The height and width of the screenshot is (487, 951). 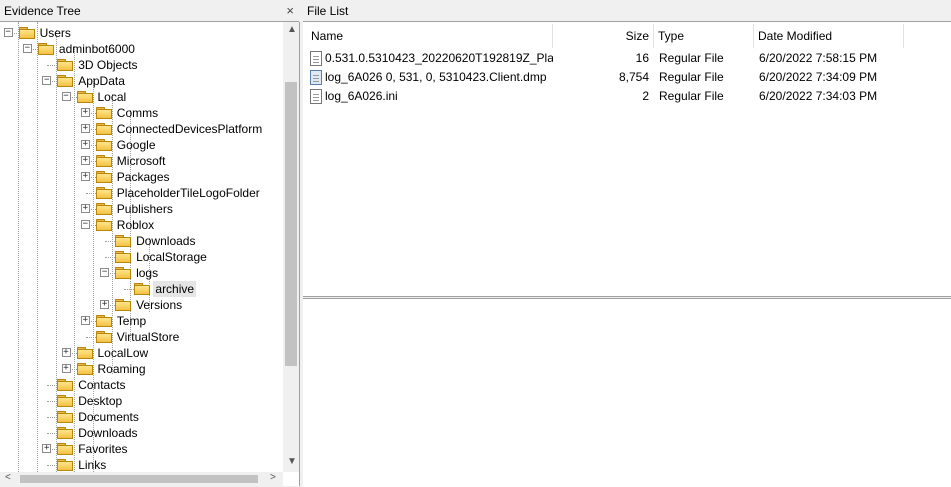 What do you see at coordinates (633, 77) in the screenshot?
I see `file-size: 8,754` at bounding box center [633, 77].